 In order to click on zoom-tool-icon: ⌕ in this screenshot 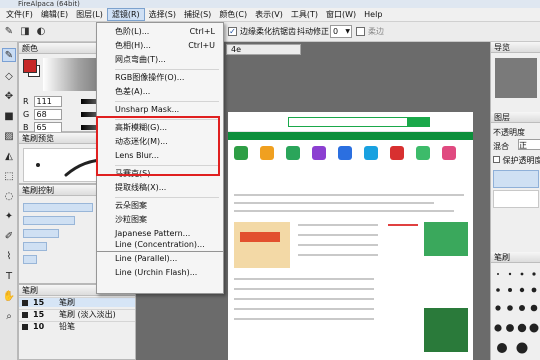, I will do `click(9, 317)`.